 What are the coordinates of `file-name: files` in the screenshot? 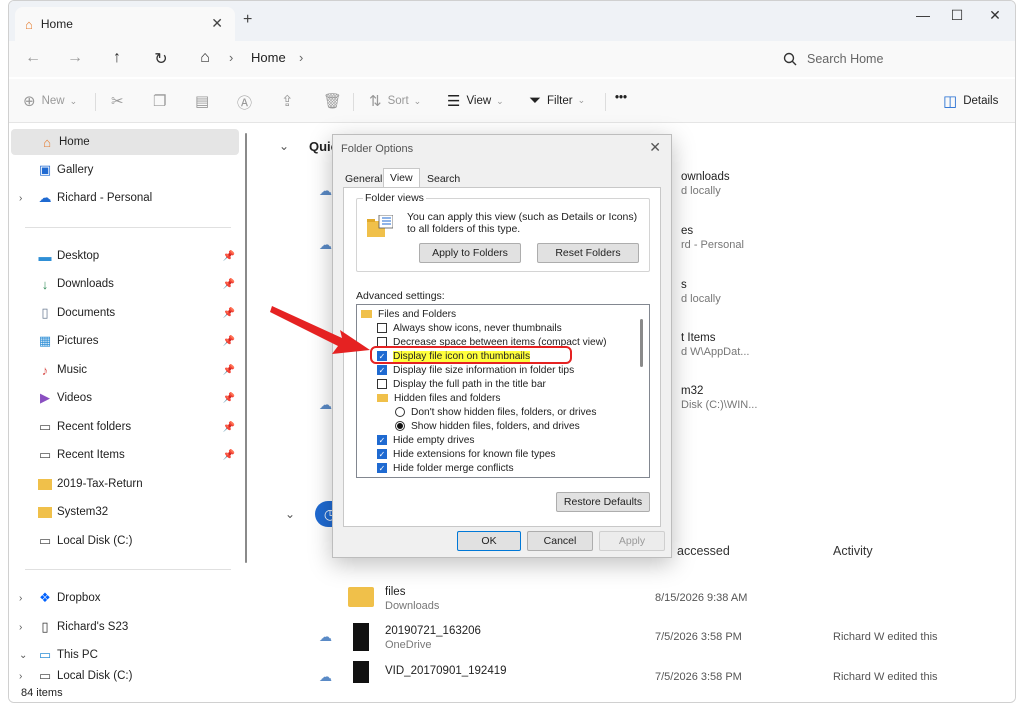 It's located at (395, 592).